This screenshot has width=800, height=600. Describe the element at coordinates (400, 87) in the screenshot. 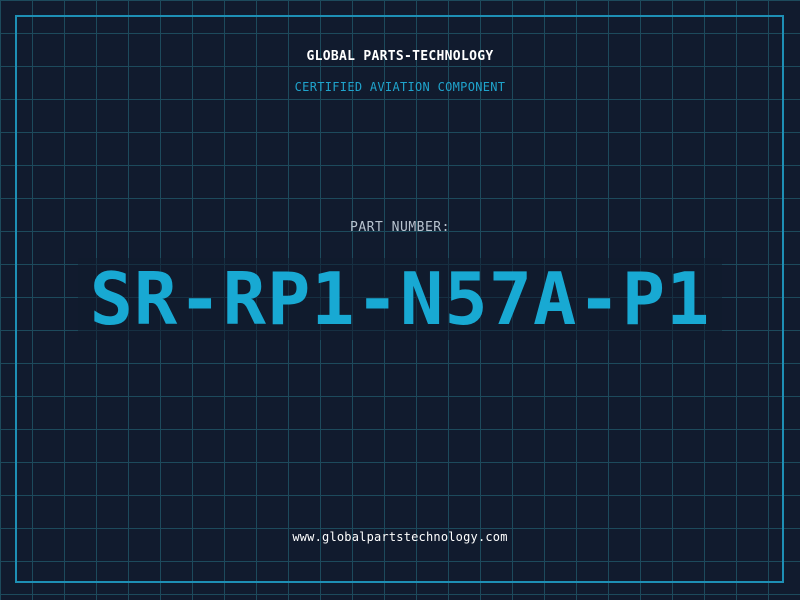

I see `certification-tagline: CERTIFIED AVIATION COMPONENT` at that location.